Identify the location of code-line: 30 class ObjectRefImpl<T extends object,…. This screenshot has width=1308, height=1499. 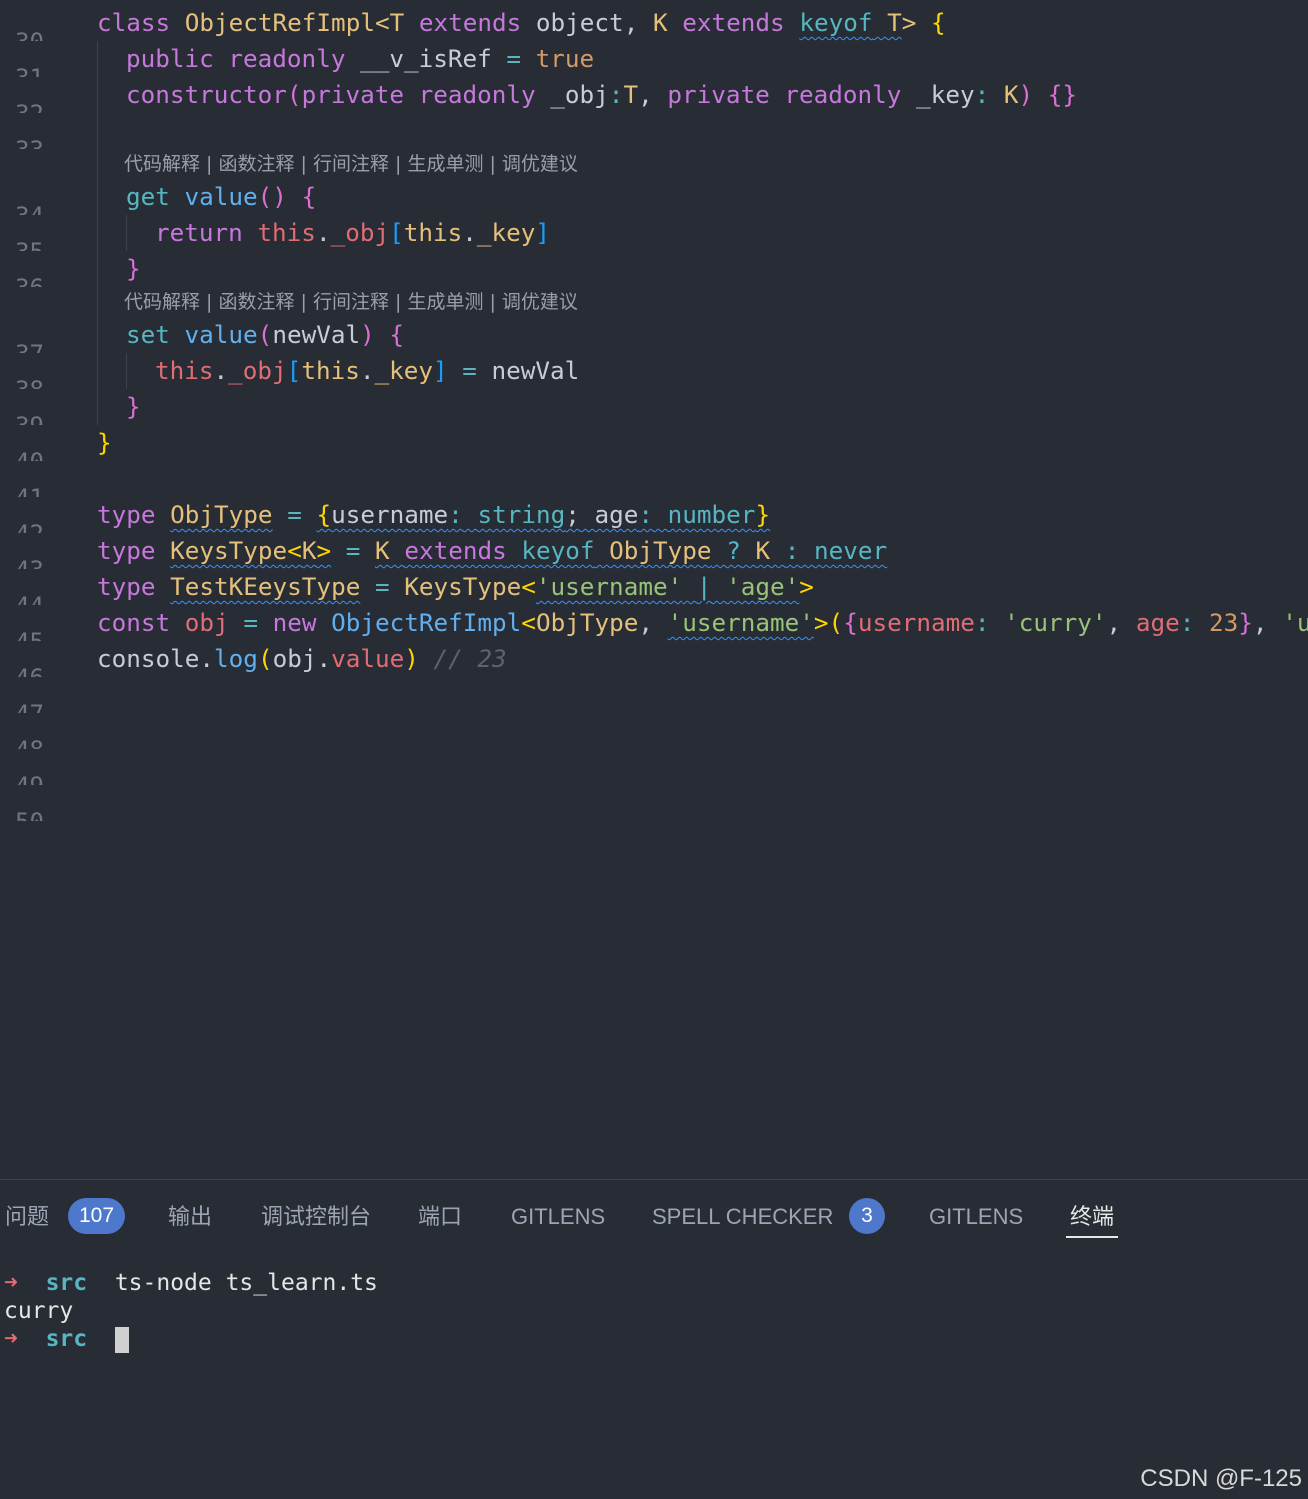
(654, 23).